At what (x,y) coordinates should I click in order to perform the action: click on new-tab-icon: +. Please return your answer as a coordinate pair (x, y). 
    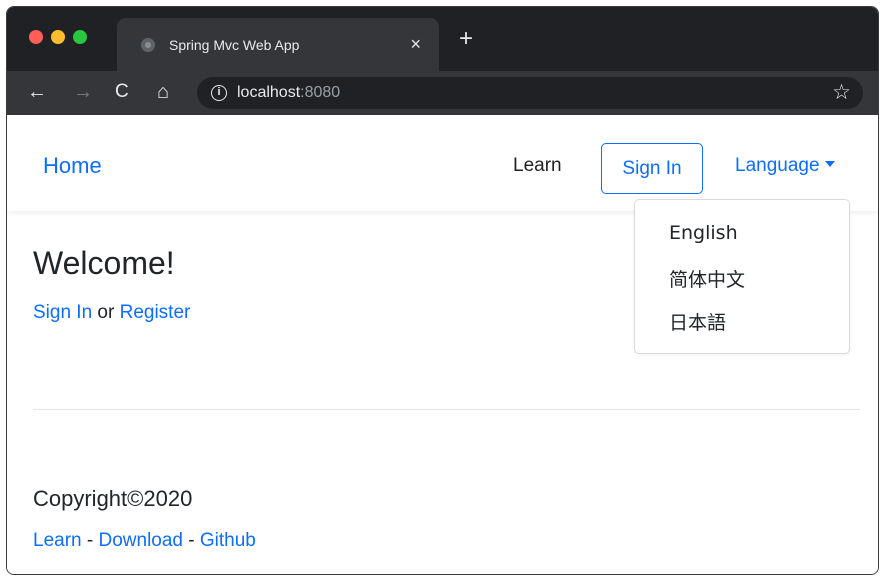
    Looking at the image, I should click on (466, 39).